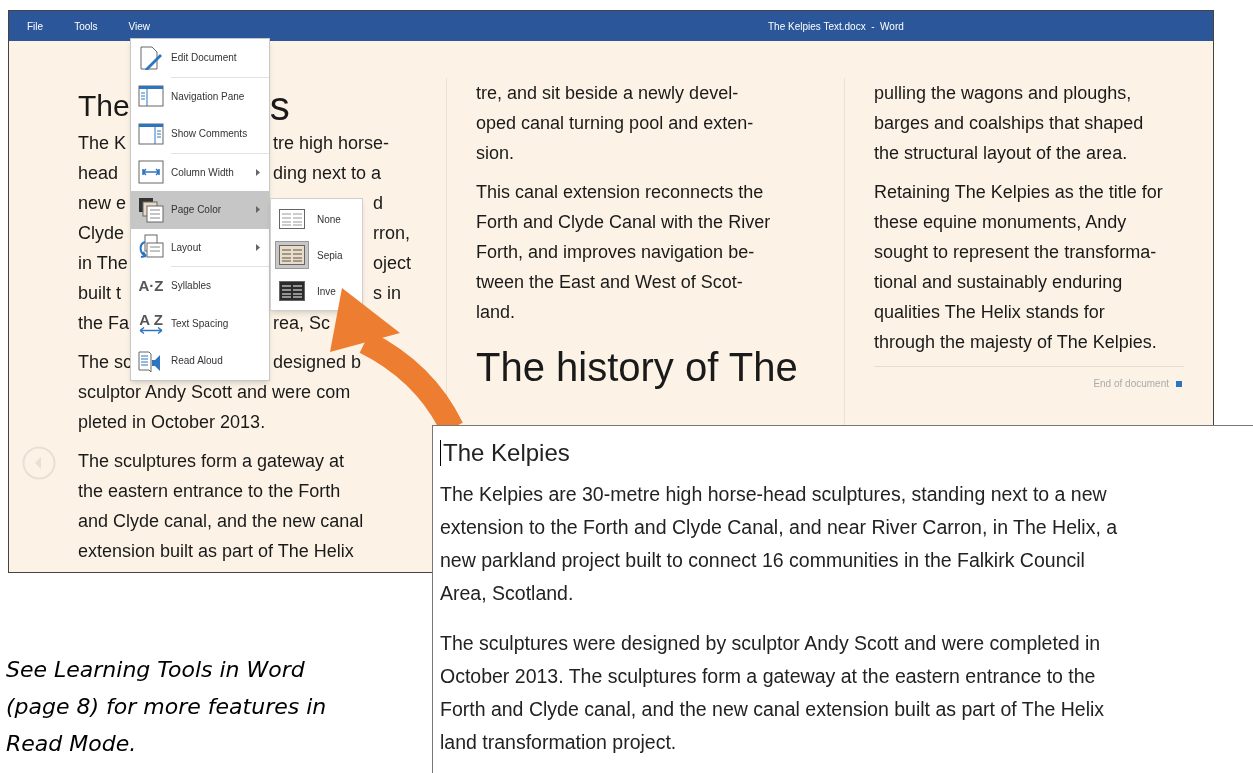 The width and height of the screenshot is (1253, 773). What do you see at coordinates (172, 422) in the screenshot?
I see `text-line: pleted in October 2013.` at bounding box center [172, 422].